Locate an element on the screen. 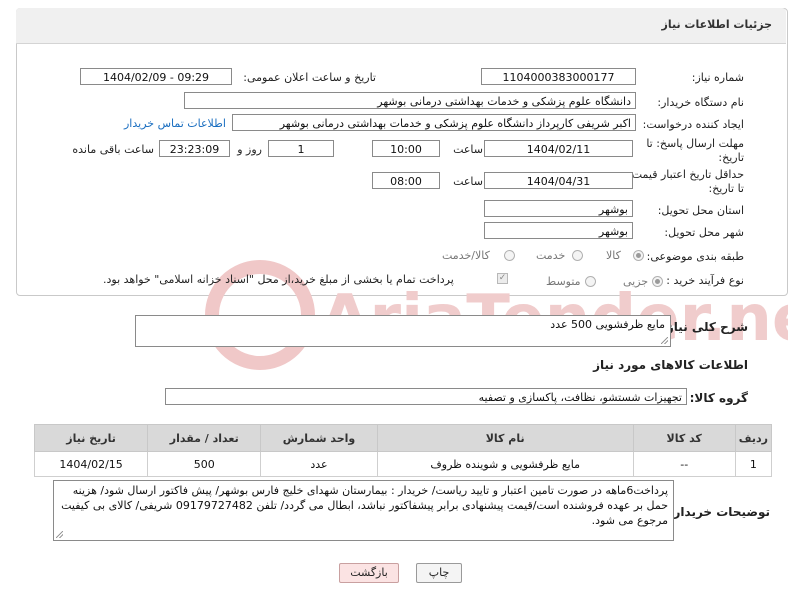  category-service-radio is located at coordinates (577, 255).